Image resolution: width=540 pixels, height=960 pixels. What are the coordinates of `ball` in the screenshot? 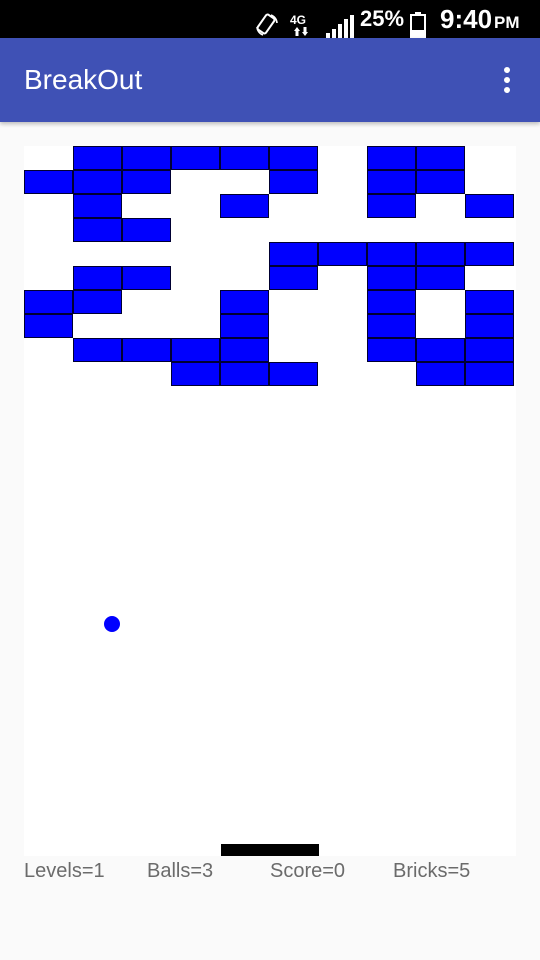 It's located at (112, 624).